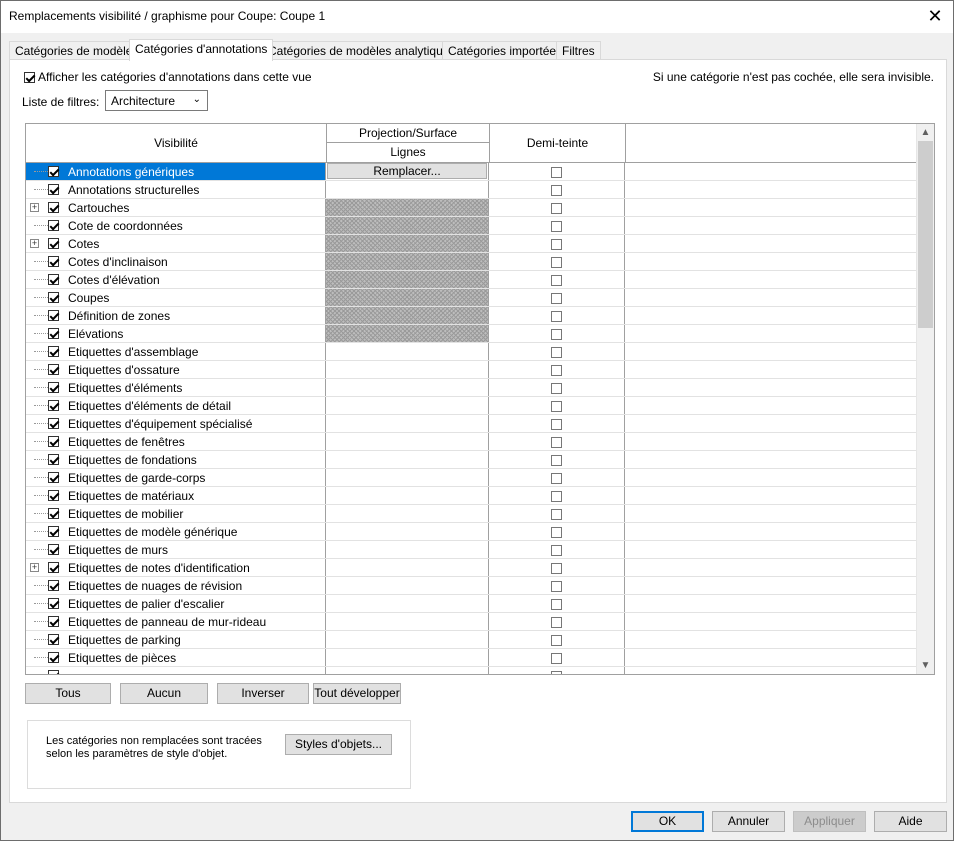  What do you see at coordinates (176, 670) in the screenshot?
I see `visibility-cell` at bounding box center [176, 670].